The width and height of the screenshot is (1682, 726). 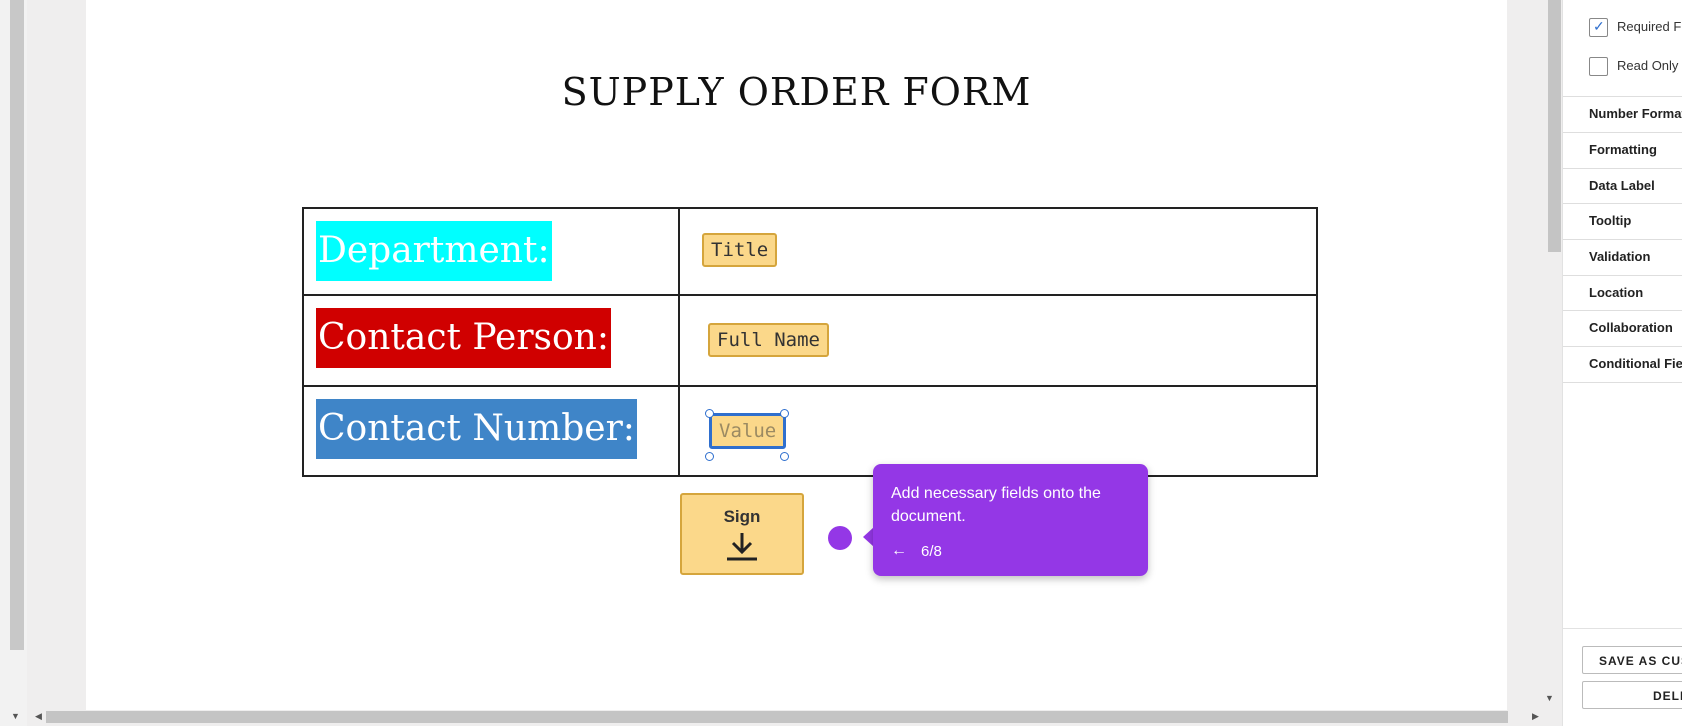 I want to click on section-location: Location, so click(x=1622, y=293).